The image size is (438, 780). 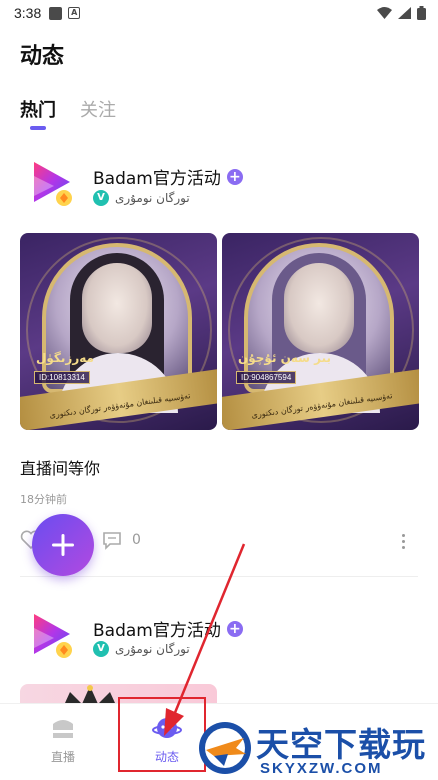 What do you see at coordinates (42, 56) in the screenshot?
I see `page-title: 动态` at bounding box center [42, 56].